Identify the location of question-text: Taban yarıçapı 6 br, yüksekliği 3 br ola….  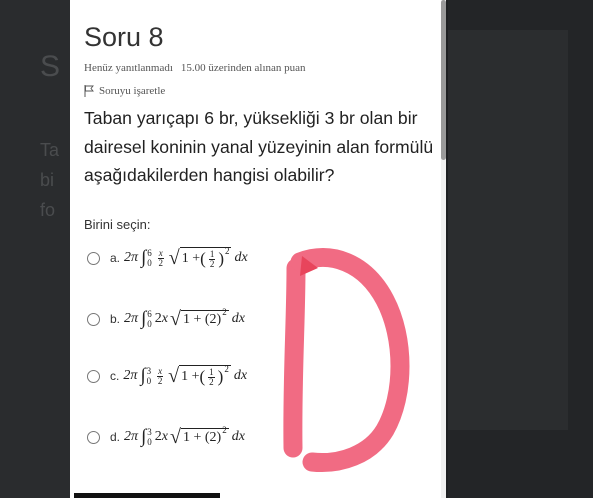
(259, 146).